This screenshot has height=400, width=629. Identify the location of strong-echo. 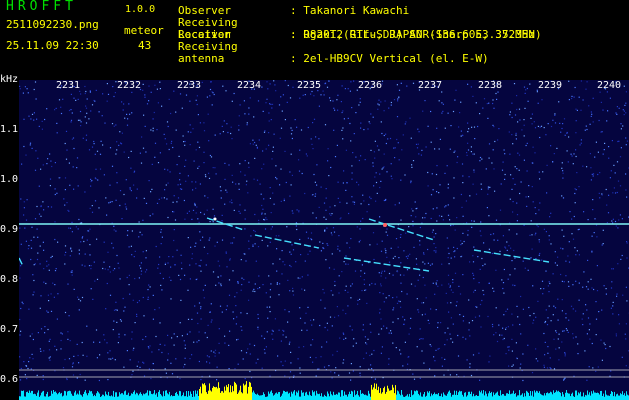
(215, 219).